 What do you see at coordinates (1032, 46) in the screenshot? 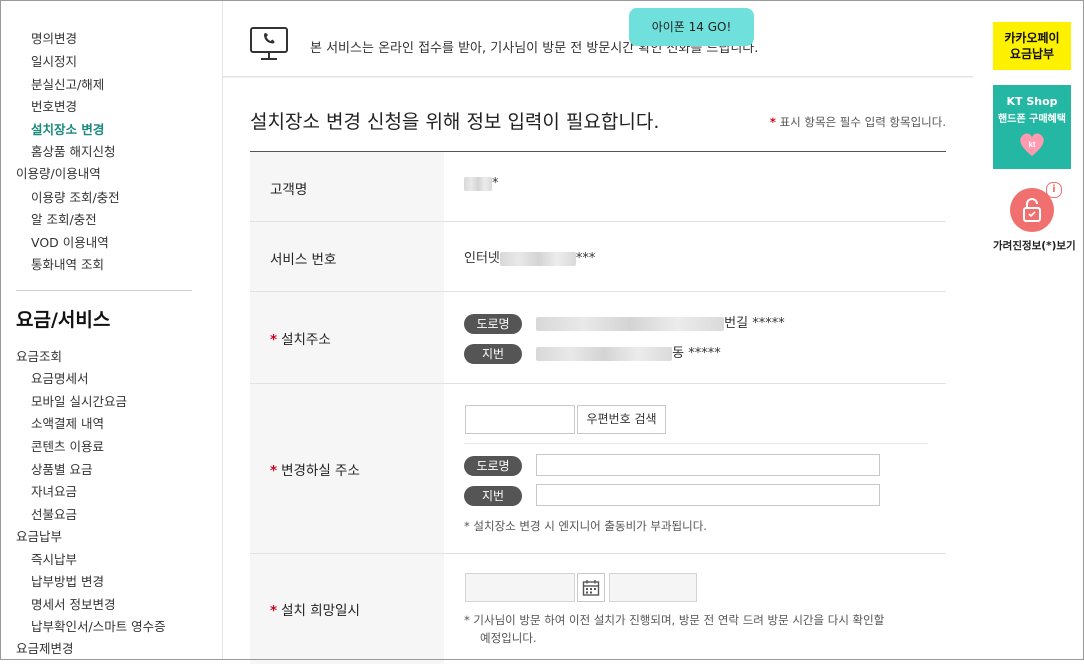
I see `kakaopay-banner: 카카오페이 요금납부` at bounding box center [1032, 46].